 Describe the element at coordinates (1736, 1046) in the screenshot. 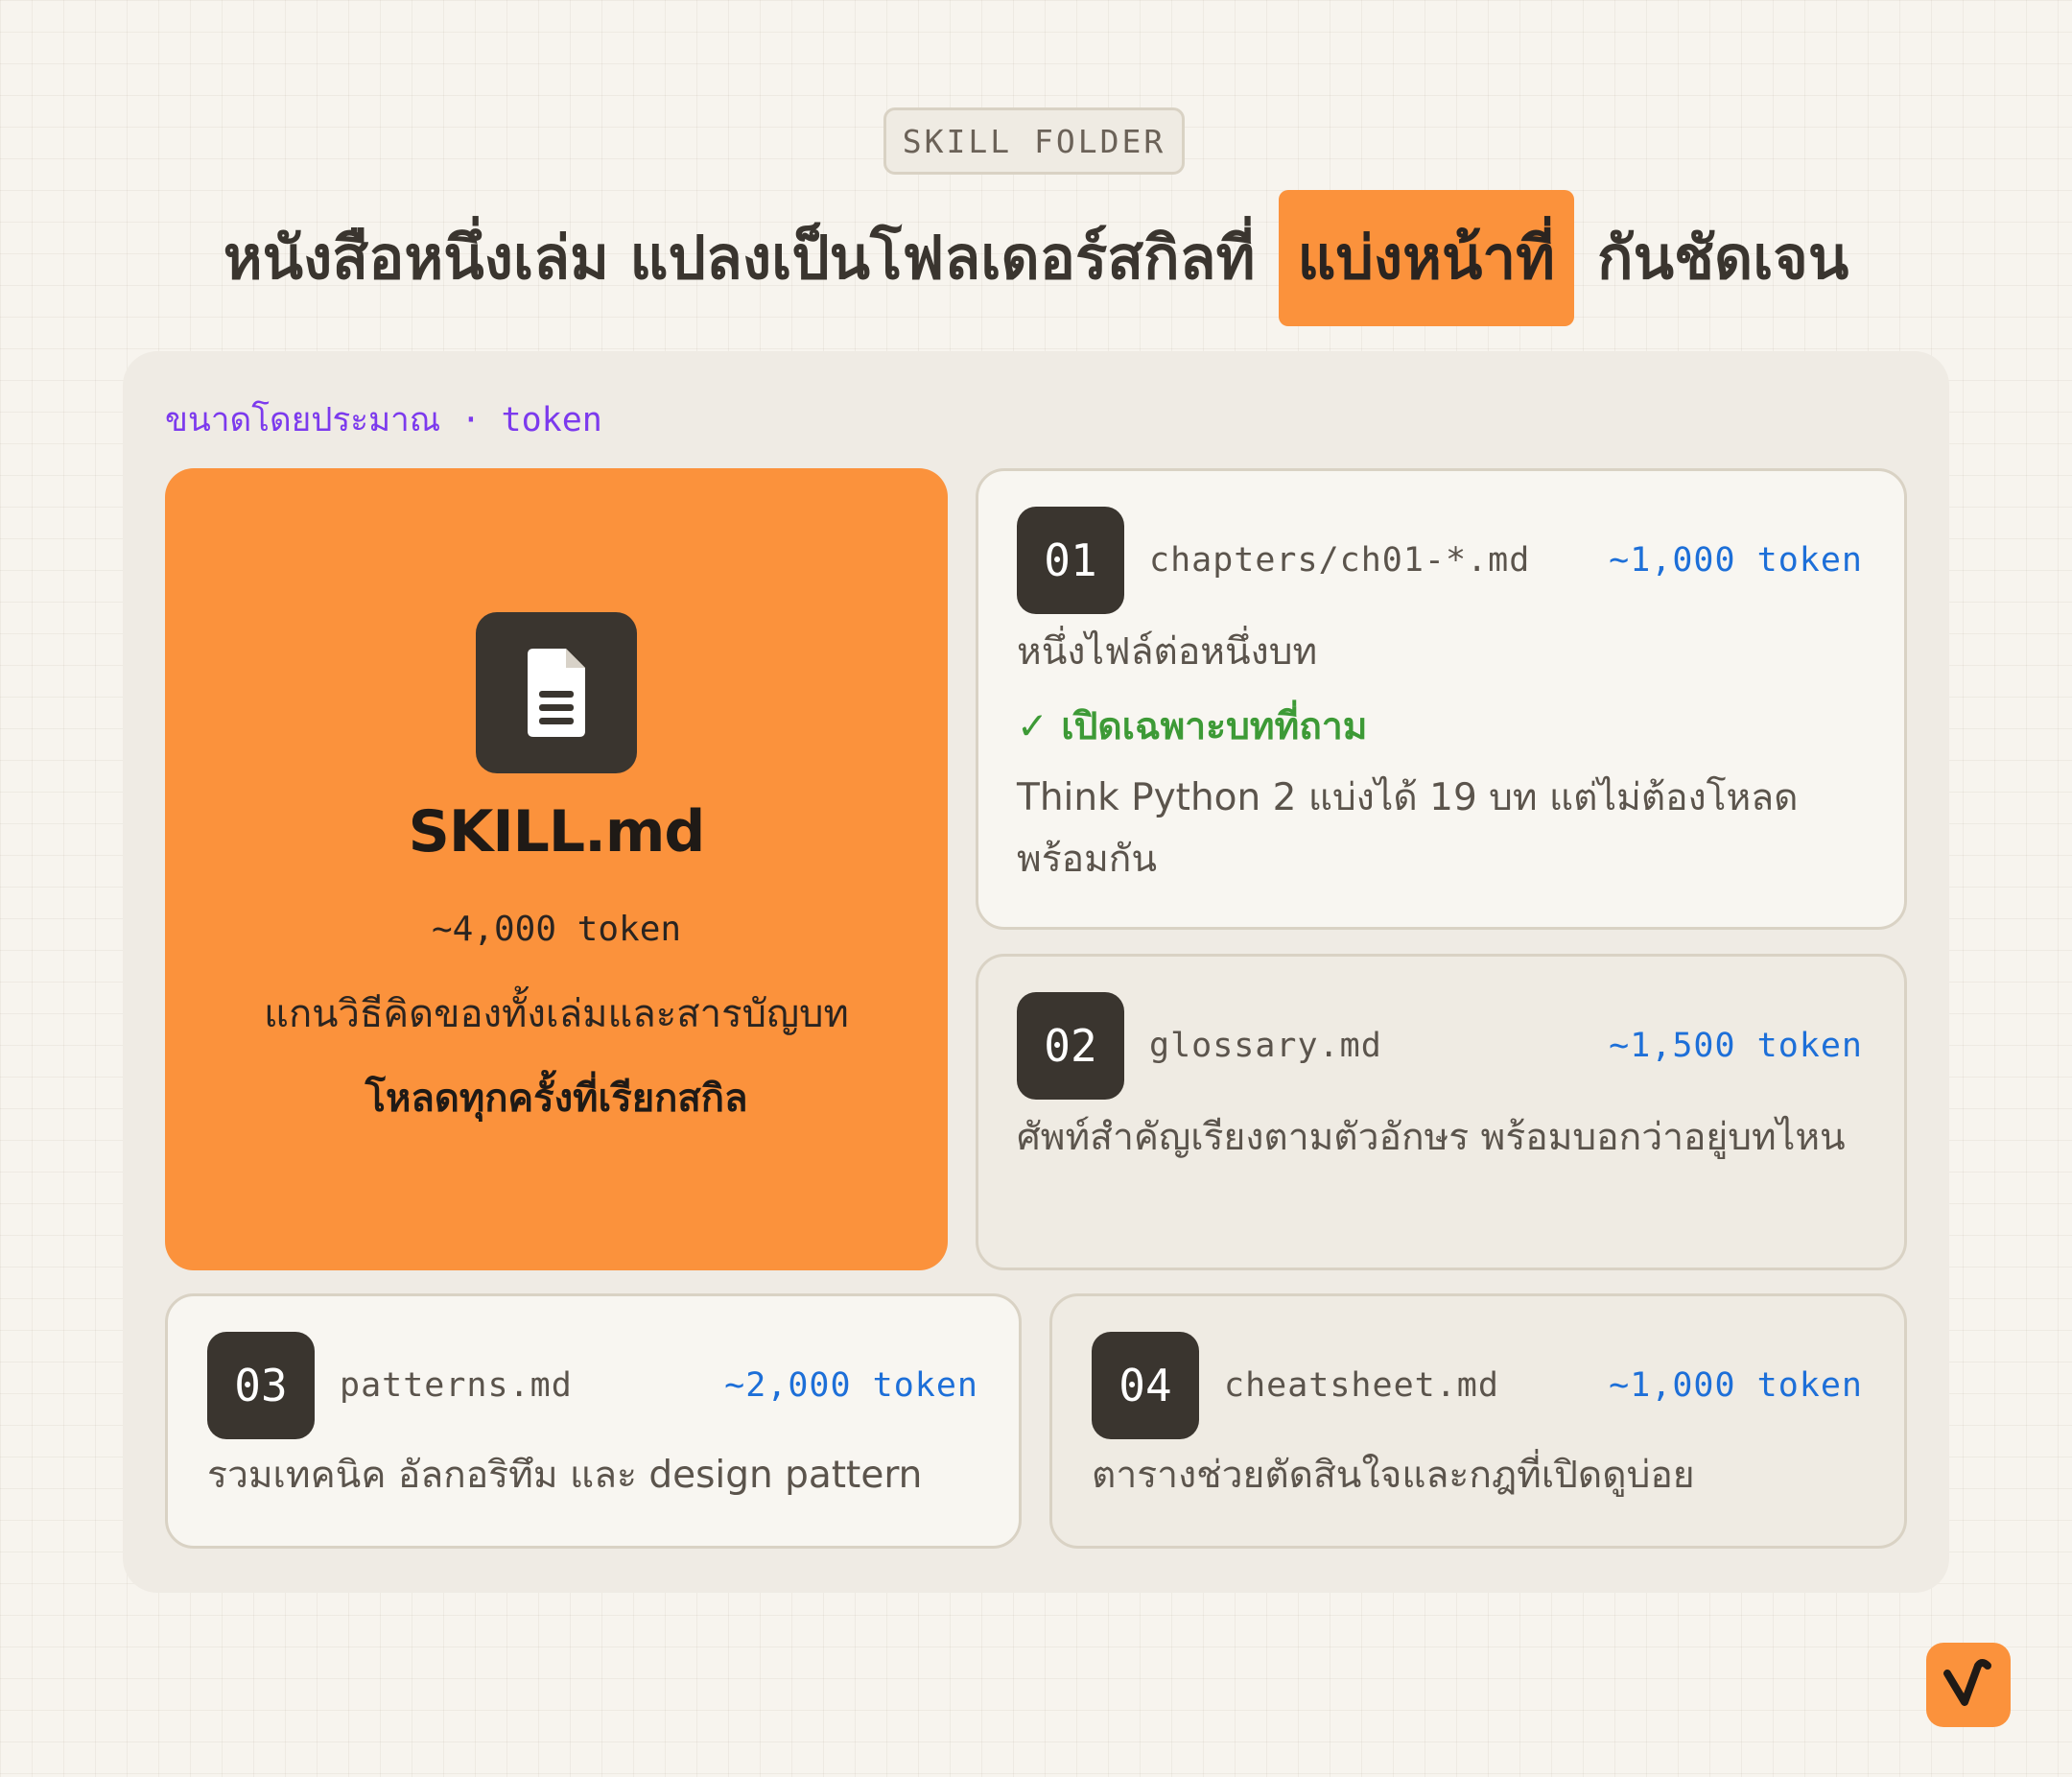

I see `file-token-count: ~1,500 token` at that location.